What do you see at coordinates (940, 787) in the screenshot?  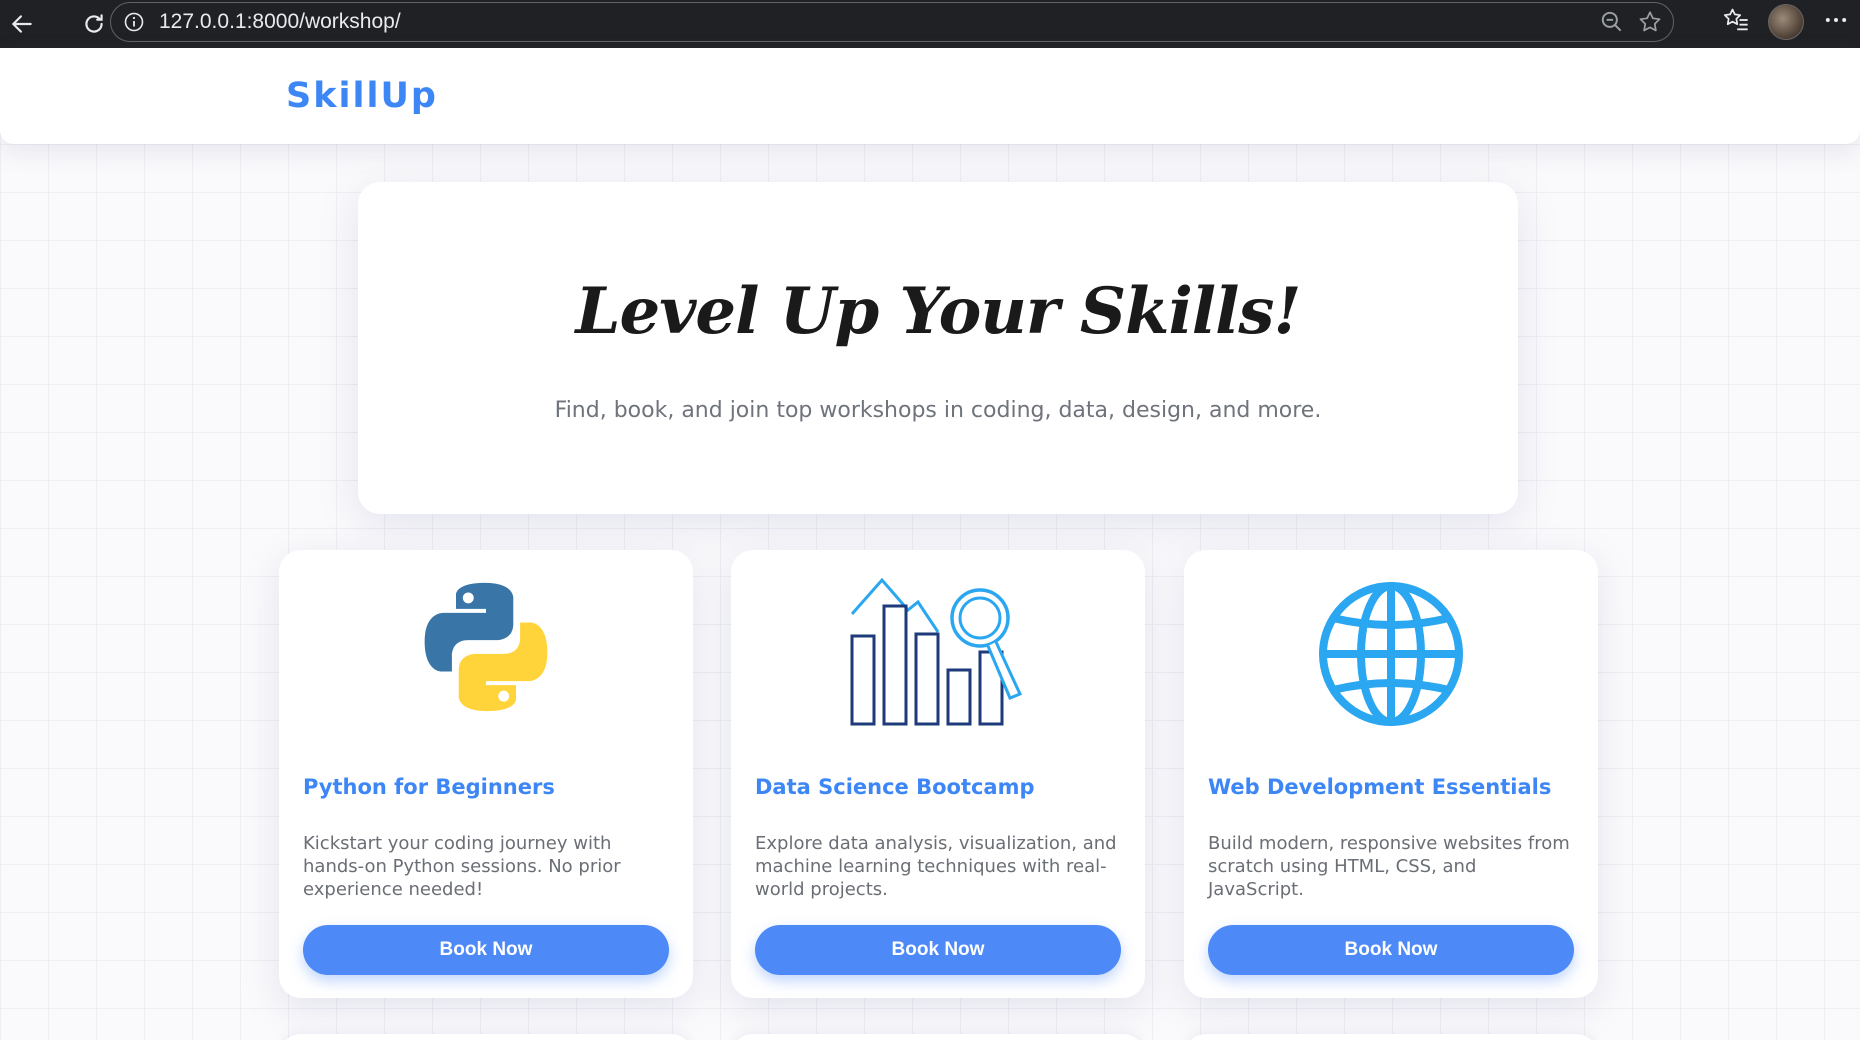 I see `workshop-title: Data Science Bootcamp` at bounding box center [940, 787].